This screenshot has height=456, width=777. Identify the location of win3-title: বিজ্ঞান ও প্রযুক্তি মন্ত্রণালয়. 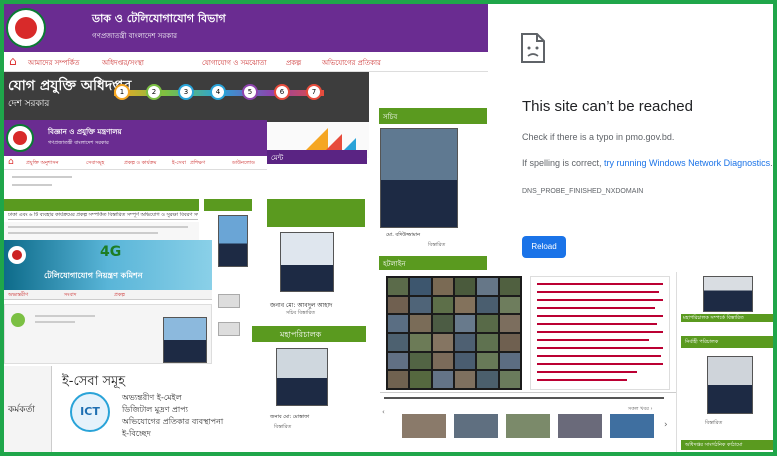
(85, 132).